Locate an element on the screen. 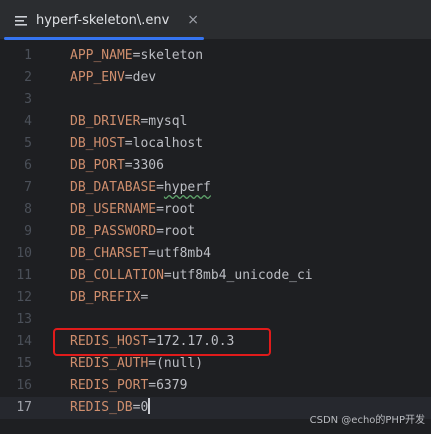  line-number: 4 is located at coordinates (28, 121).